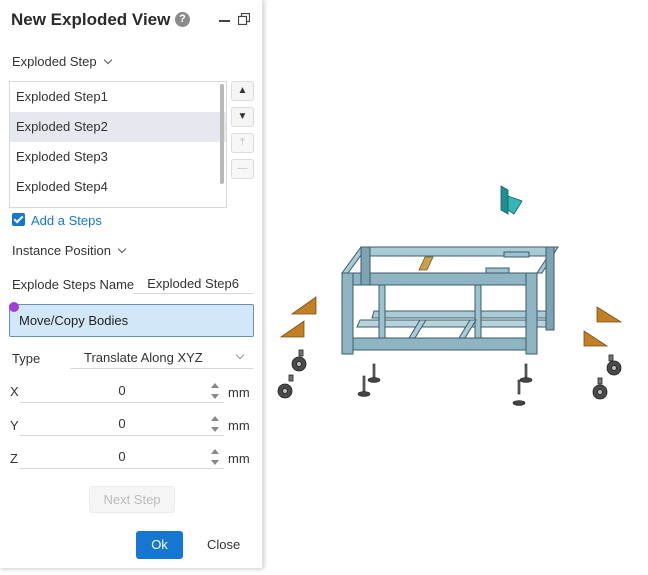  What do you see at coordinates (14, 307) in the screenshot?
I see `selection-indicator-icon` at bounding box center [14, 307].